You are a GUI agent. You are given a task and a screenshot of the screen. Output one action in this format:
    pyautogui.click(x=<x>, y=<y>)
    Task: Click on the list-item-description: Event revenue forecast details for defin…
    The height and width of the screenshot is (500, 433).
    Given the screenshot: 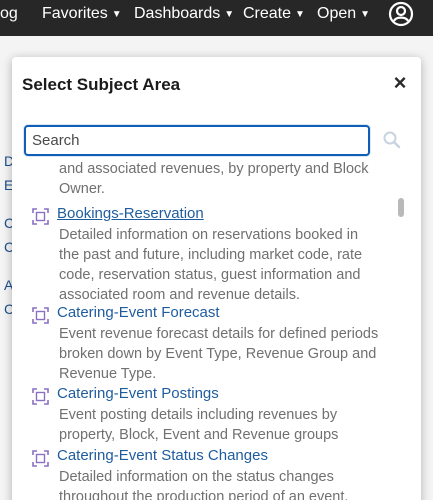 What is the action you would take?
    pyautogui.click(x=219, y=354)
    